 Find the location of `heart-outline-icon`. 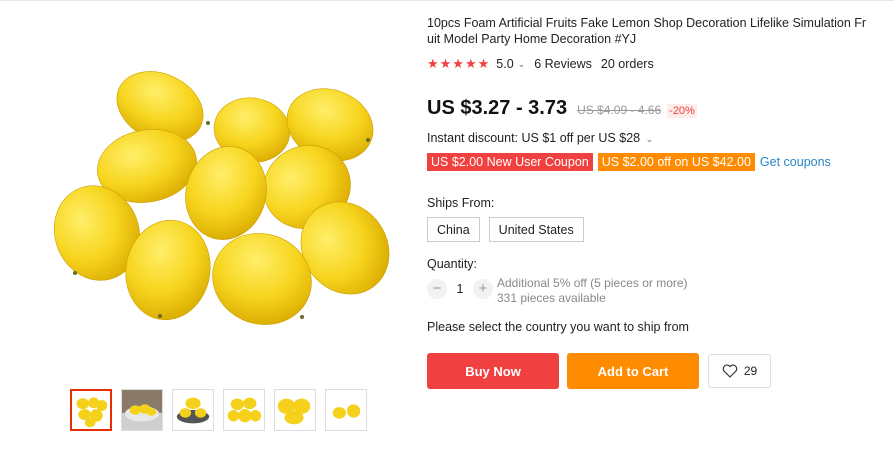

heart-outline-icon is located at coordinates (730, 371).